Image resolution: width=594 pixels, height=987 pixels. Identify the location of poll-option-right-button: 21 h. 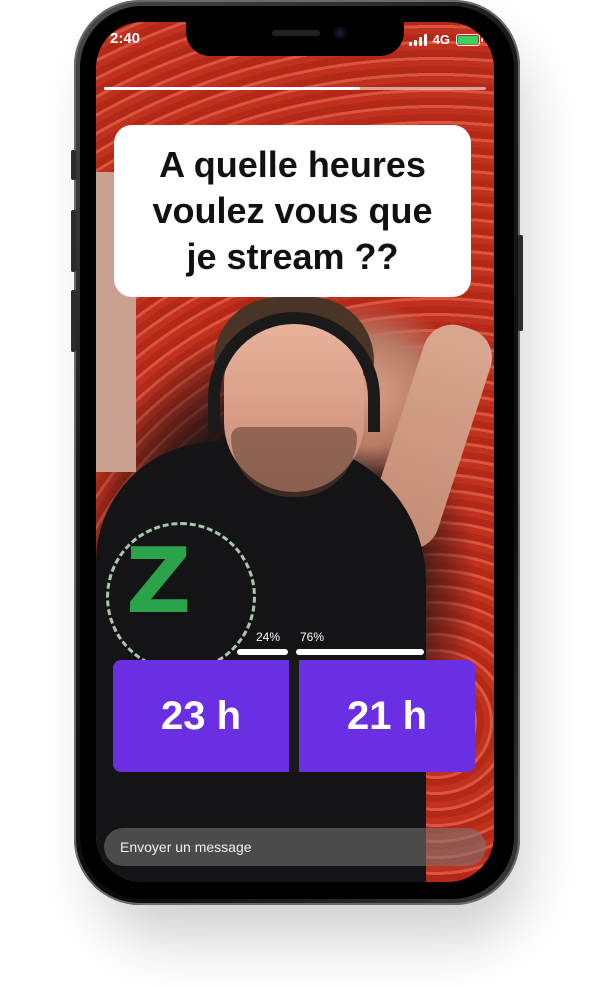
(387, 716).